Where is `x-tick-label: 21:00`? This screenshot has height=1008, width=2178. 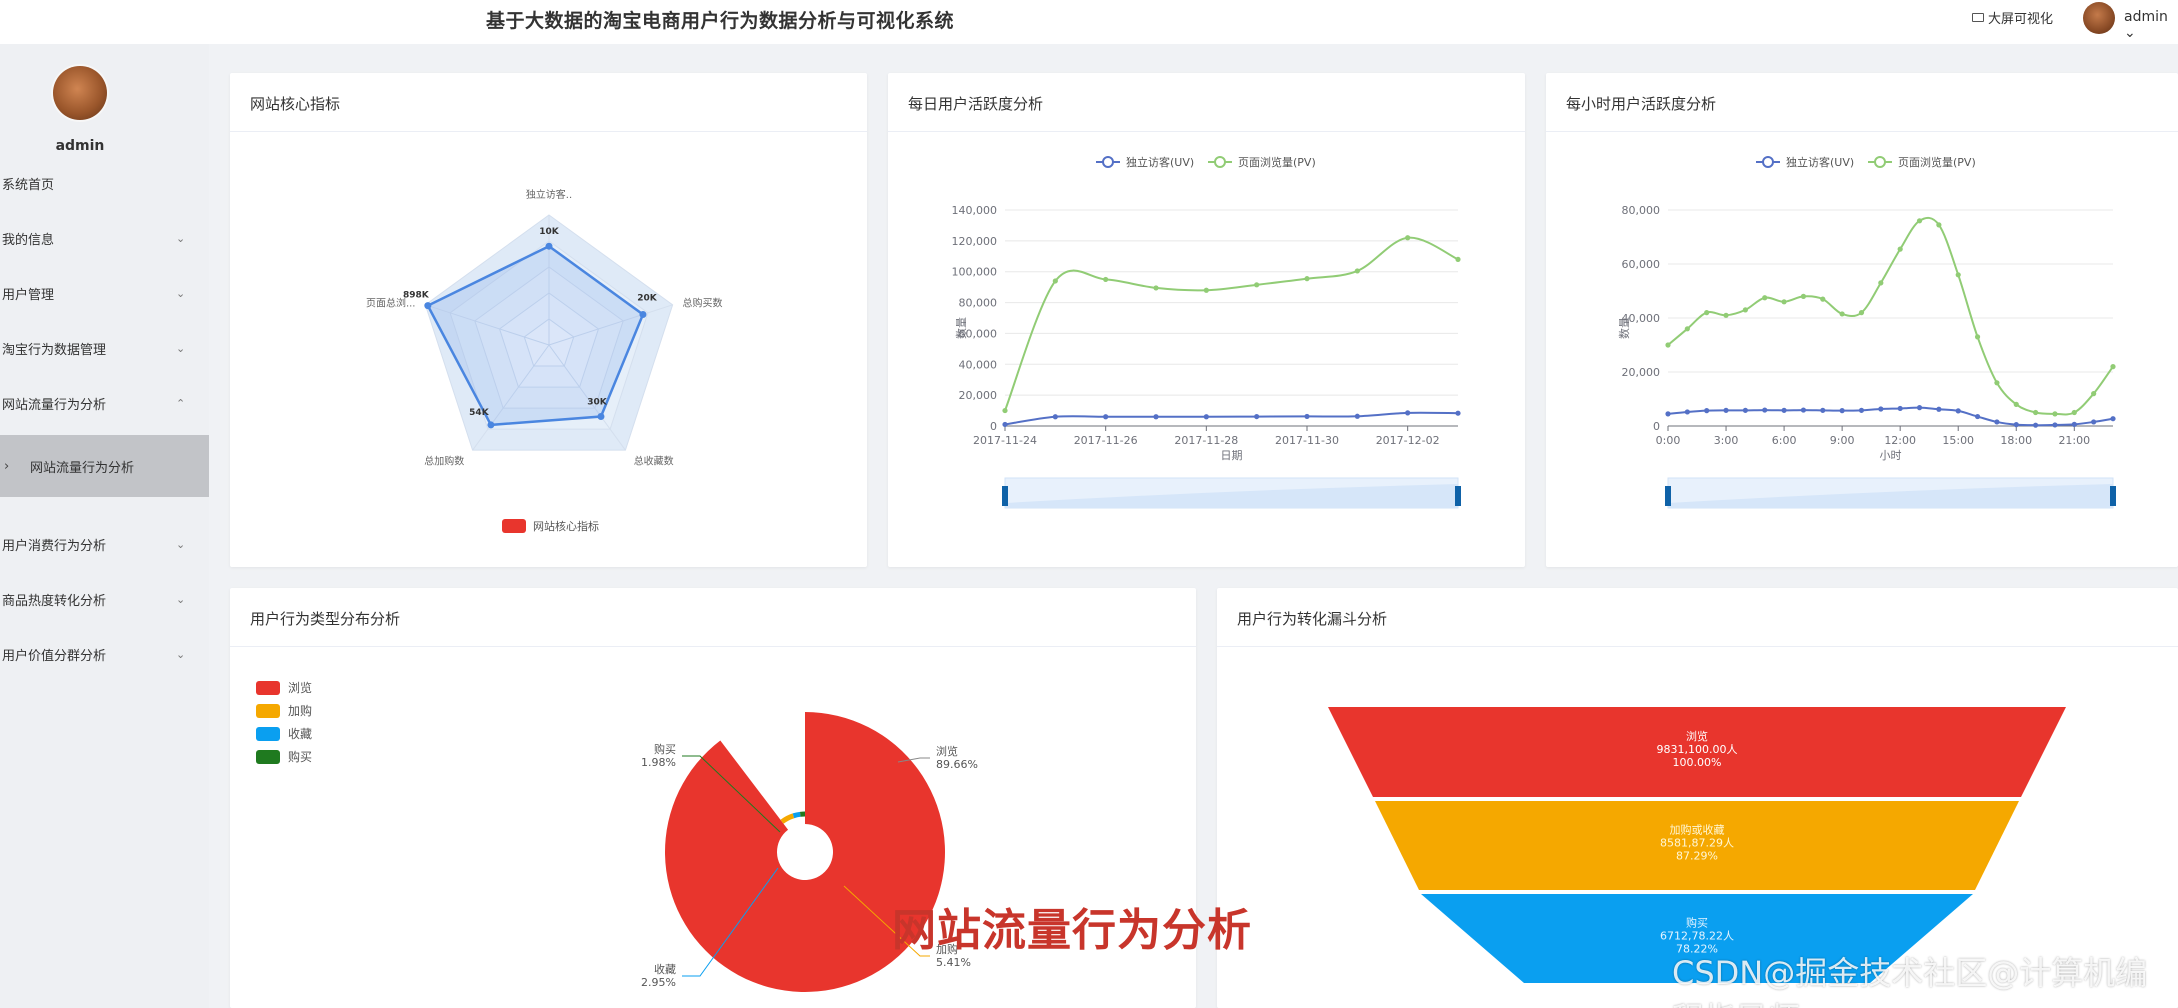 x-tick-label: 21:00 is located at coordinates (2074, 440).